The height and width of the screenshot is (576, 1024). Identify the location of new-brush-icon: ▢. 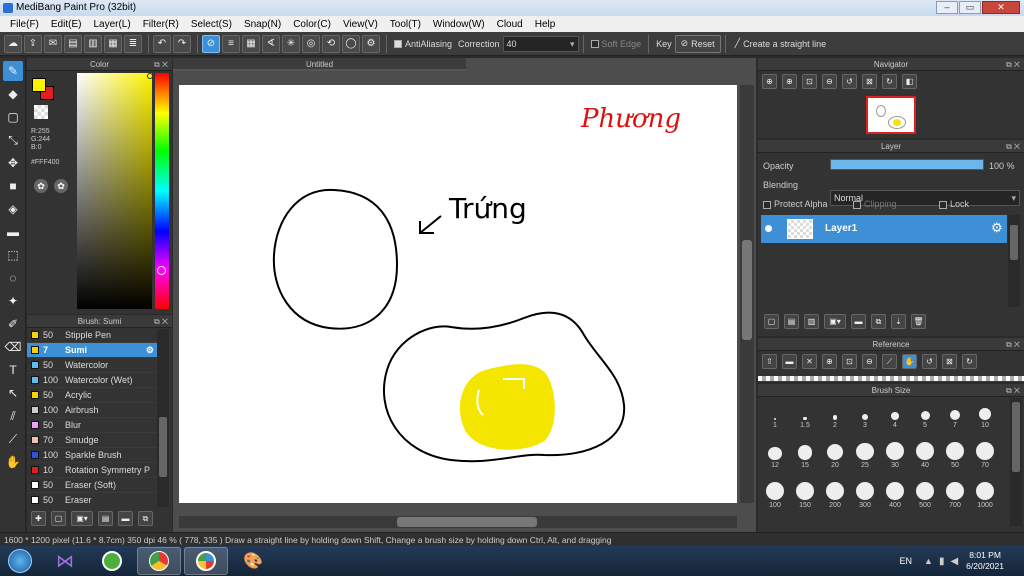
(58, 518).